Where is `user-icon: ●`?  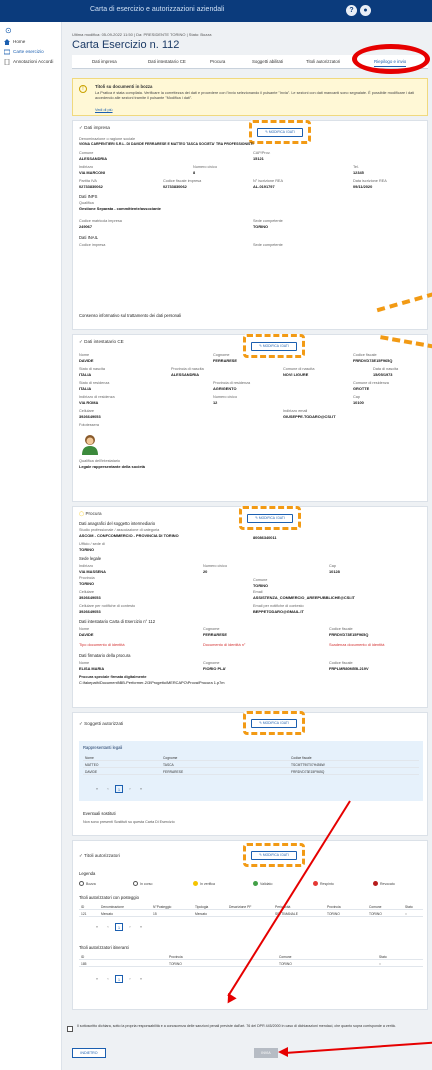
user-icon: ● is located at coordinates (365, 10).